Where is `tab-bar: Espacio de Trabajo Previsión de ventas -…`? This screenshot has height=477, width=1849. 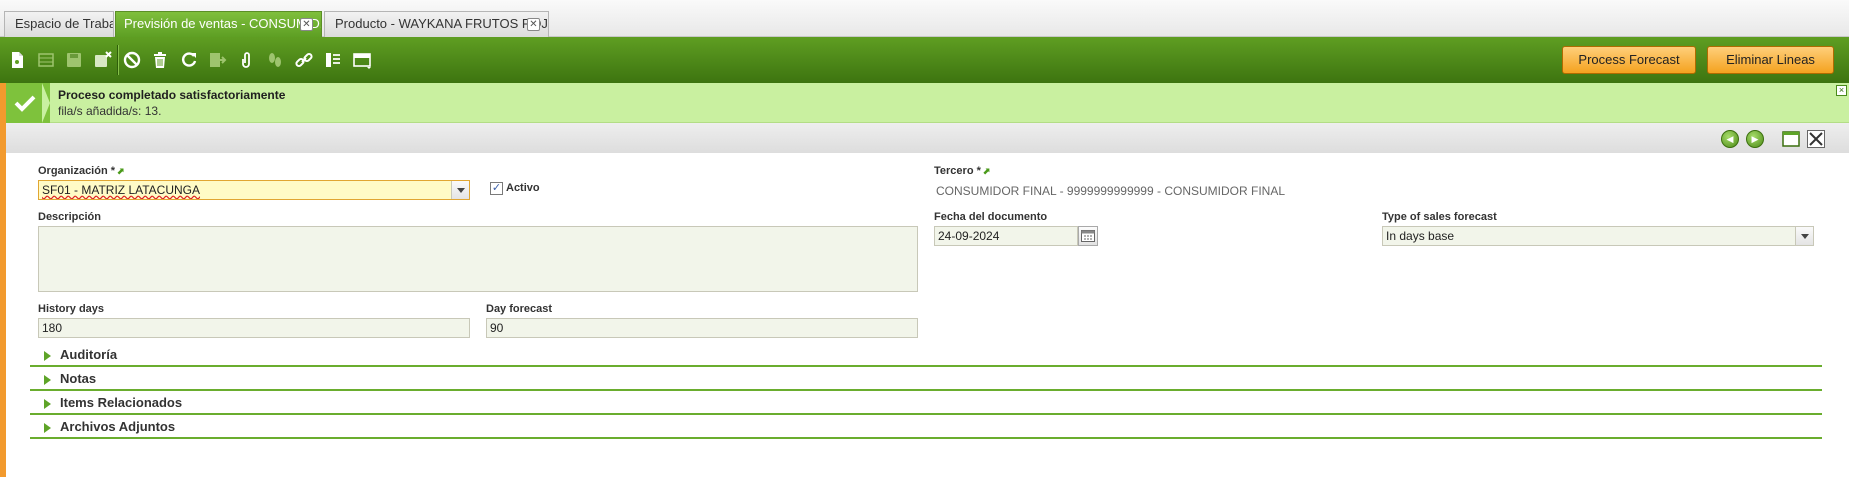
tab-bar: Espacio de Trabajo Previsión de ventas -… is located at coordinates (924, 18).